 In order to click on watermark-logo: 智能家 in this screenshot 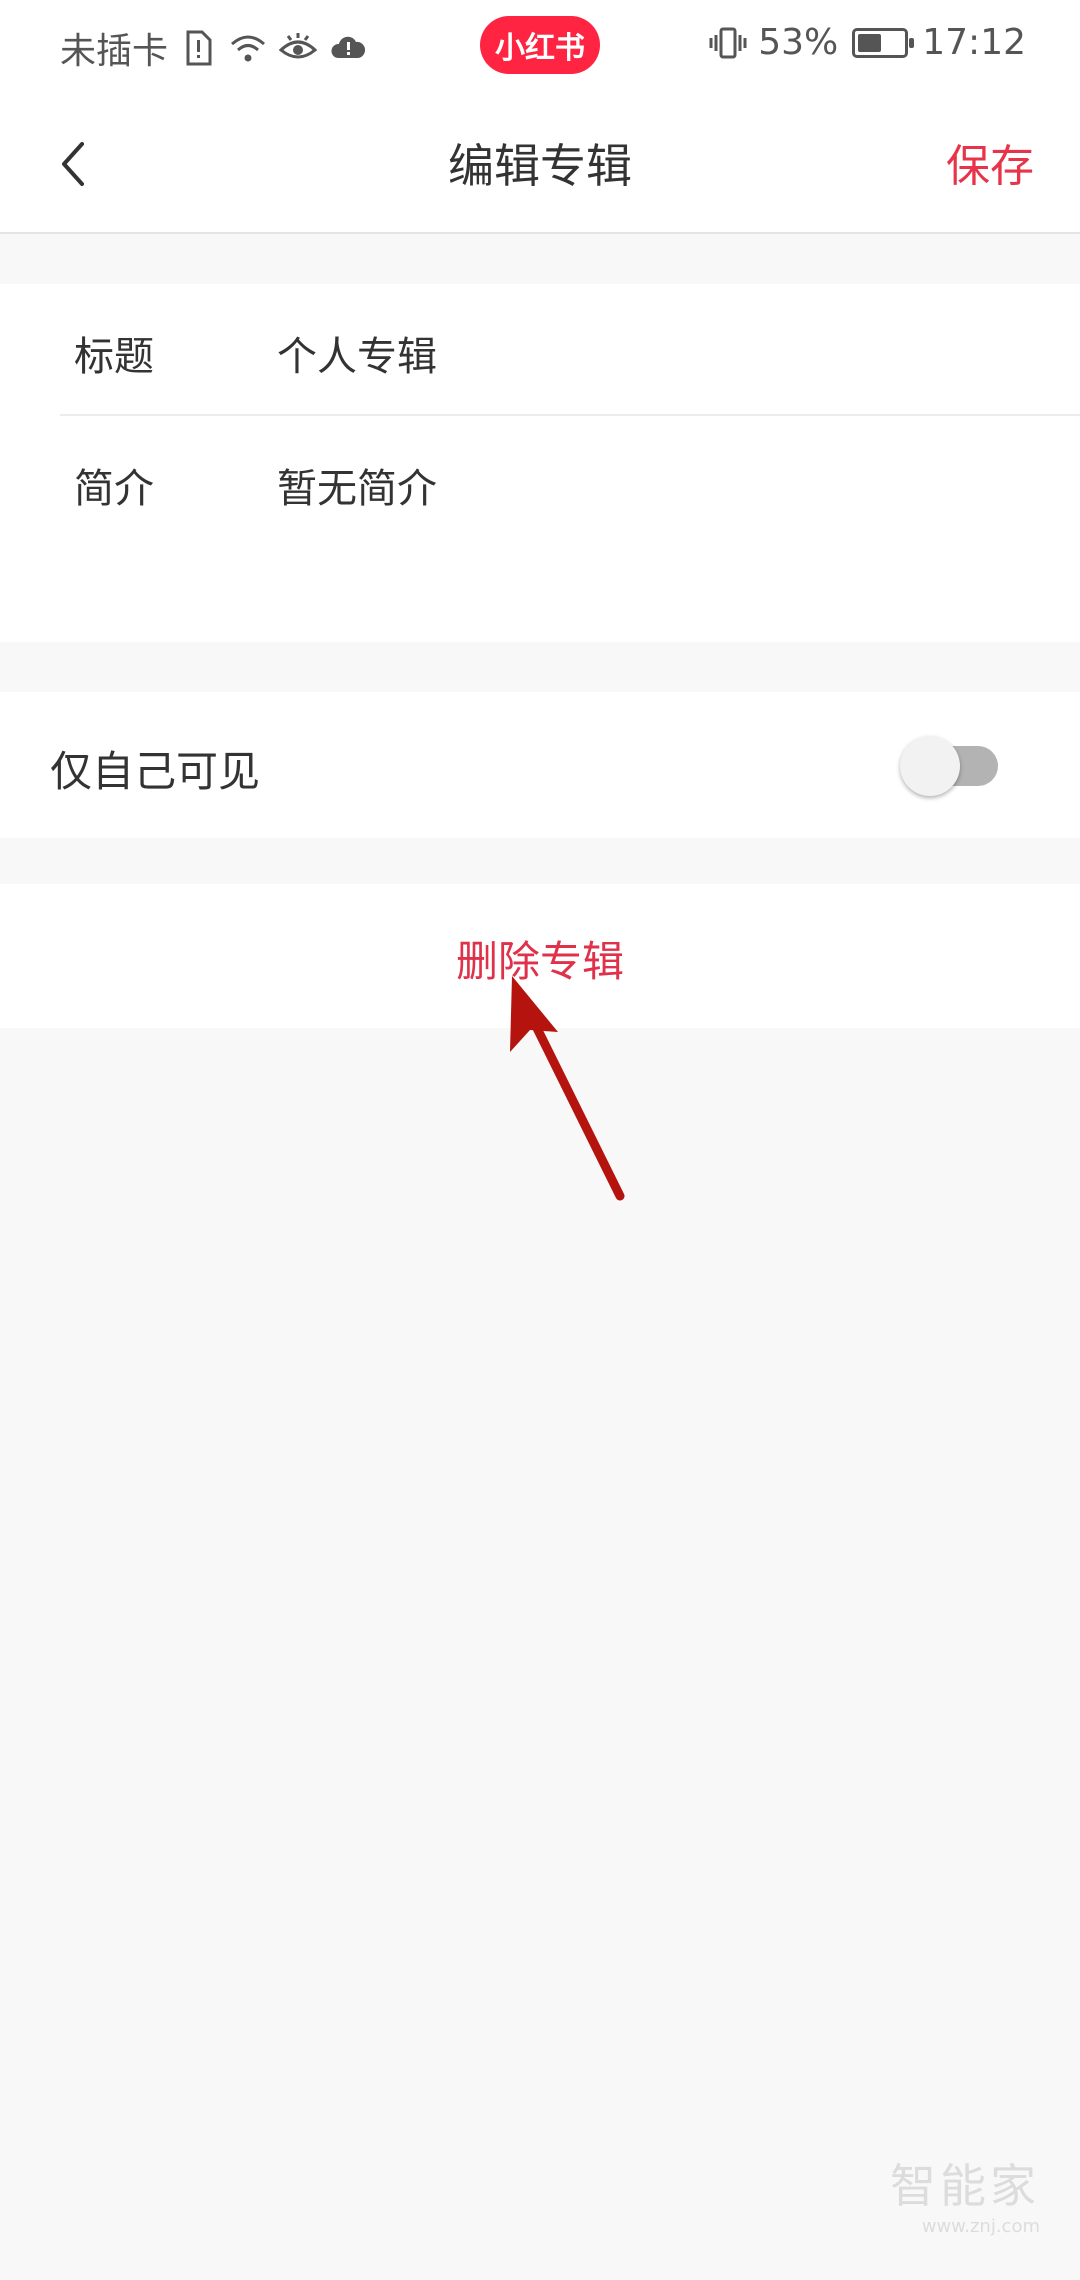, I will do `click(965, 2186)`.